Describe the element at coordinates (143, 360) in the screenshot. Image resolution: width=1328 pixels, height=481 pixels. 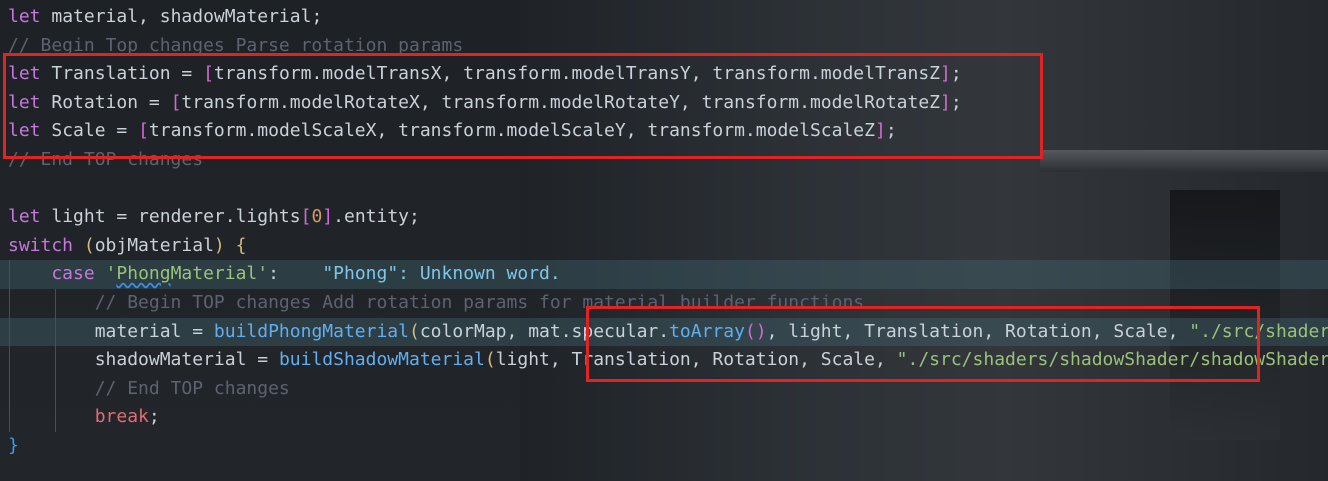
I see `code-token: shadowMaterial =` at that location.